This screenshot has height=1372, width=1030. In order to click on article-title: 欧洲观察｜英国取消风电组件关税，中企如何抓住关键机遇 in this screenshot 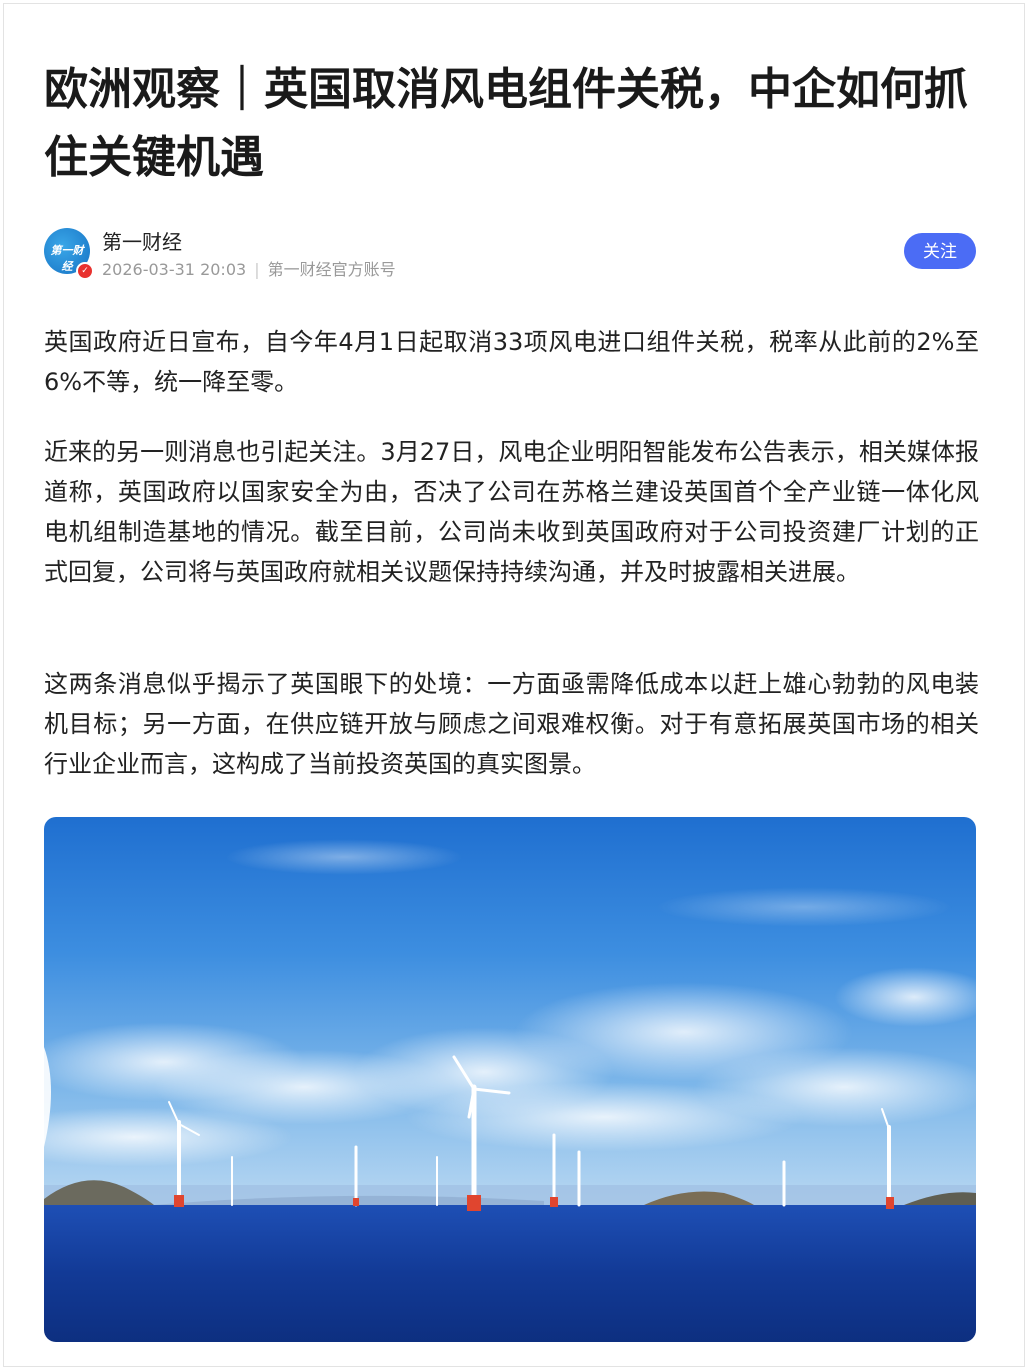, I will do `click(506, 123)`.